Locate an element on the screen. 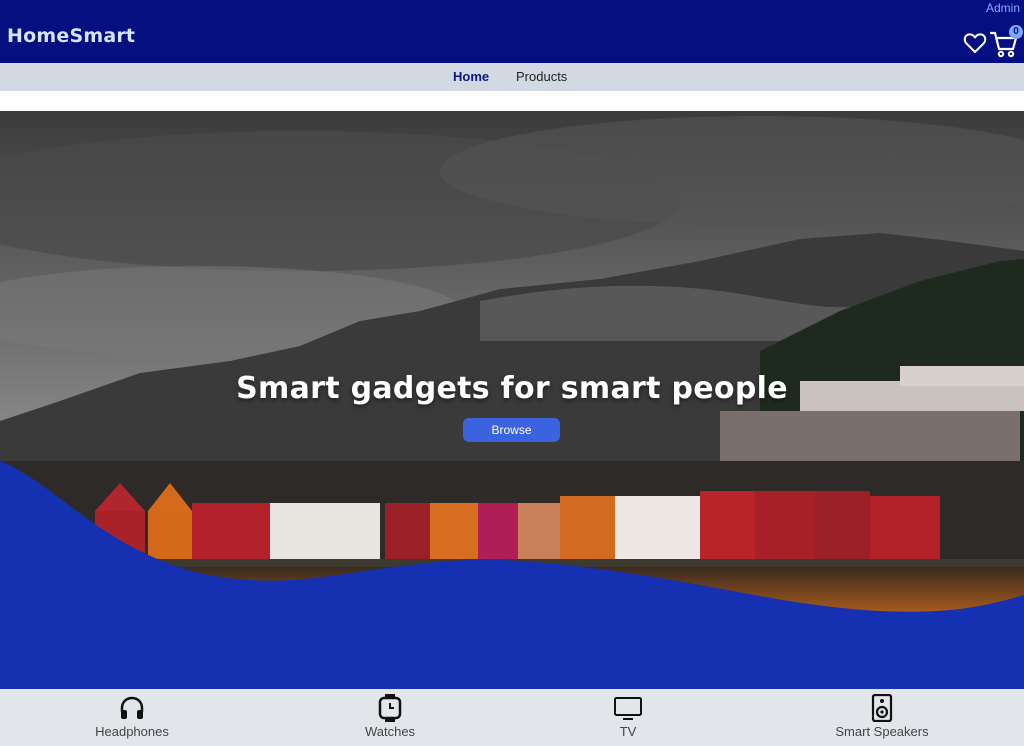  headphones-icon is located at coordinates (132, 707).